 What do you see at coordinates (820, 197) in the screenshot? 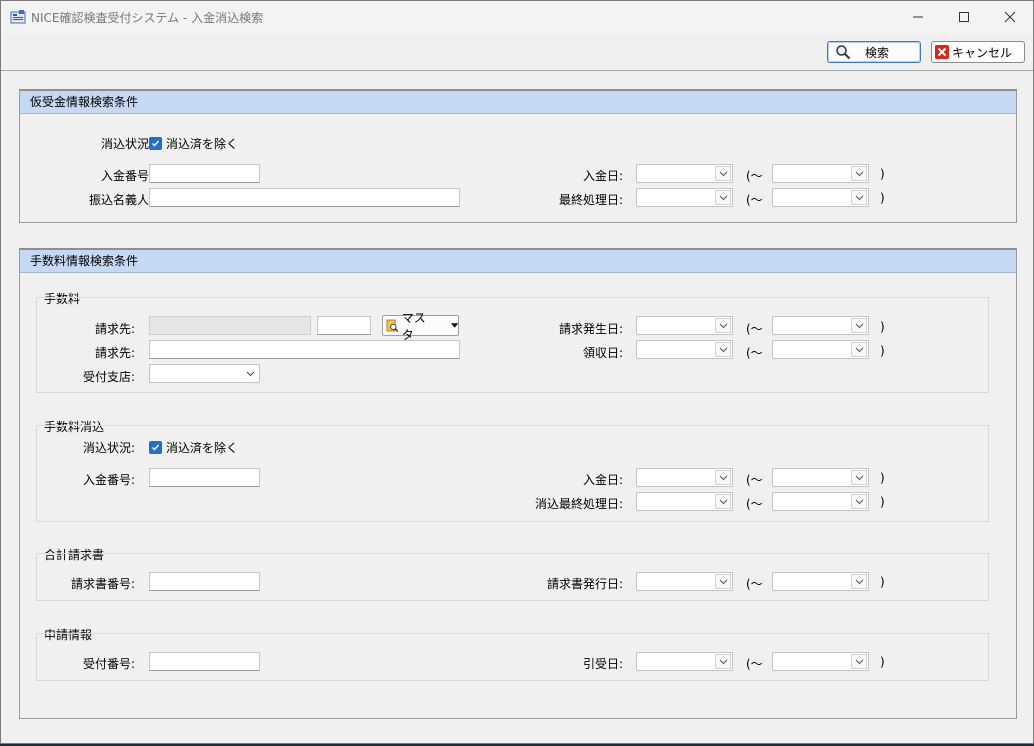
I see `last-processed-to` at bounding box center [820, 197].